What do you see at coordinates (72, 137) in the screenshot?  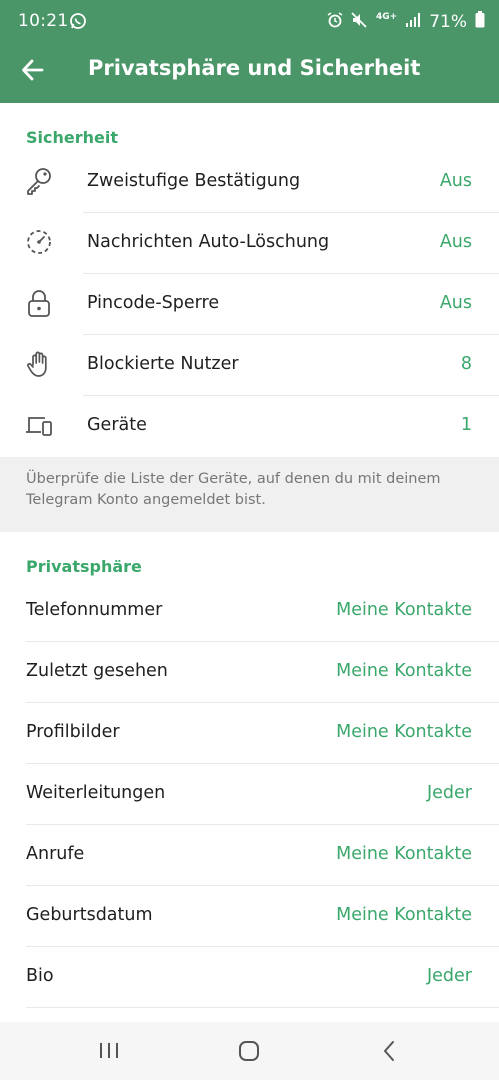 I see `section-title-security: Sicherheit` at bounding box center [72, 137].